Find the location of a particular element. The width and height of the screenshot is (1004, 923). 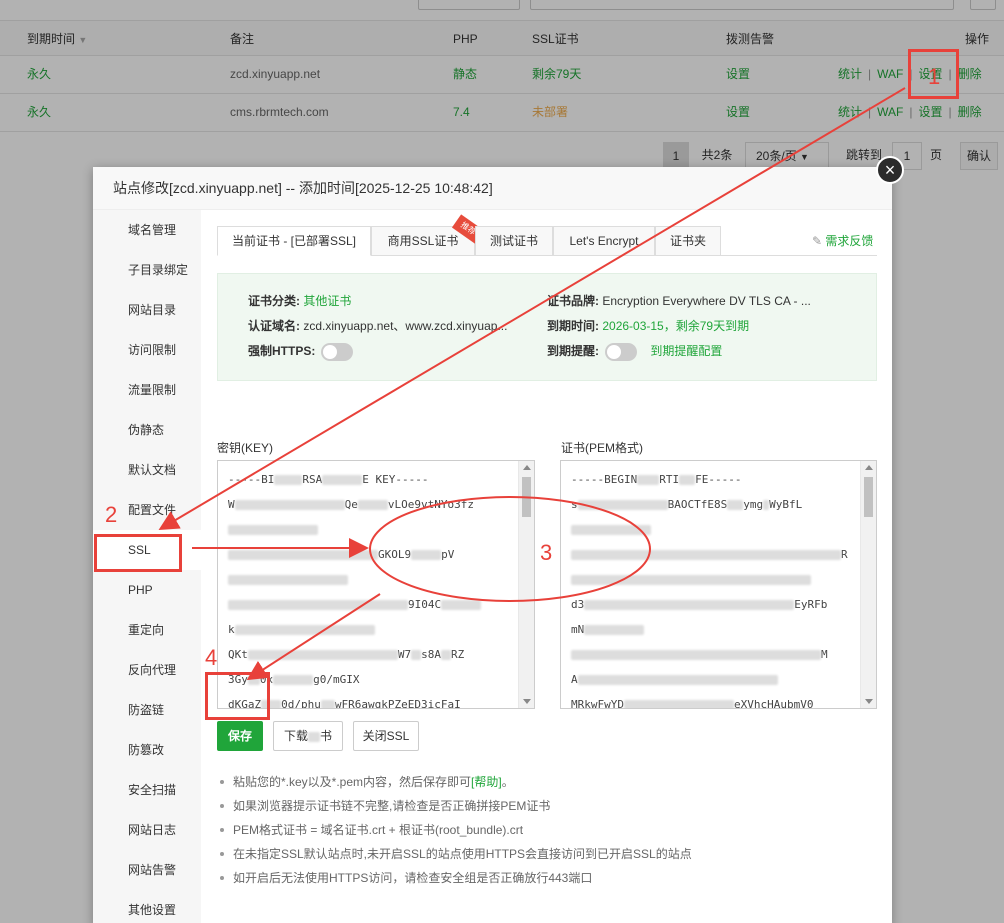

edit-icon: ✎ is located at coordinates (817, 241).